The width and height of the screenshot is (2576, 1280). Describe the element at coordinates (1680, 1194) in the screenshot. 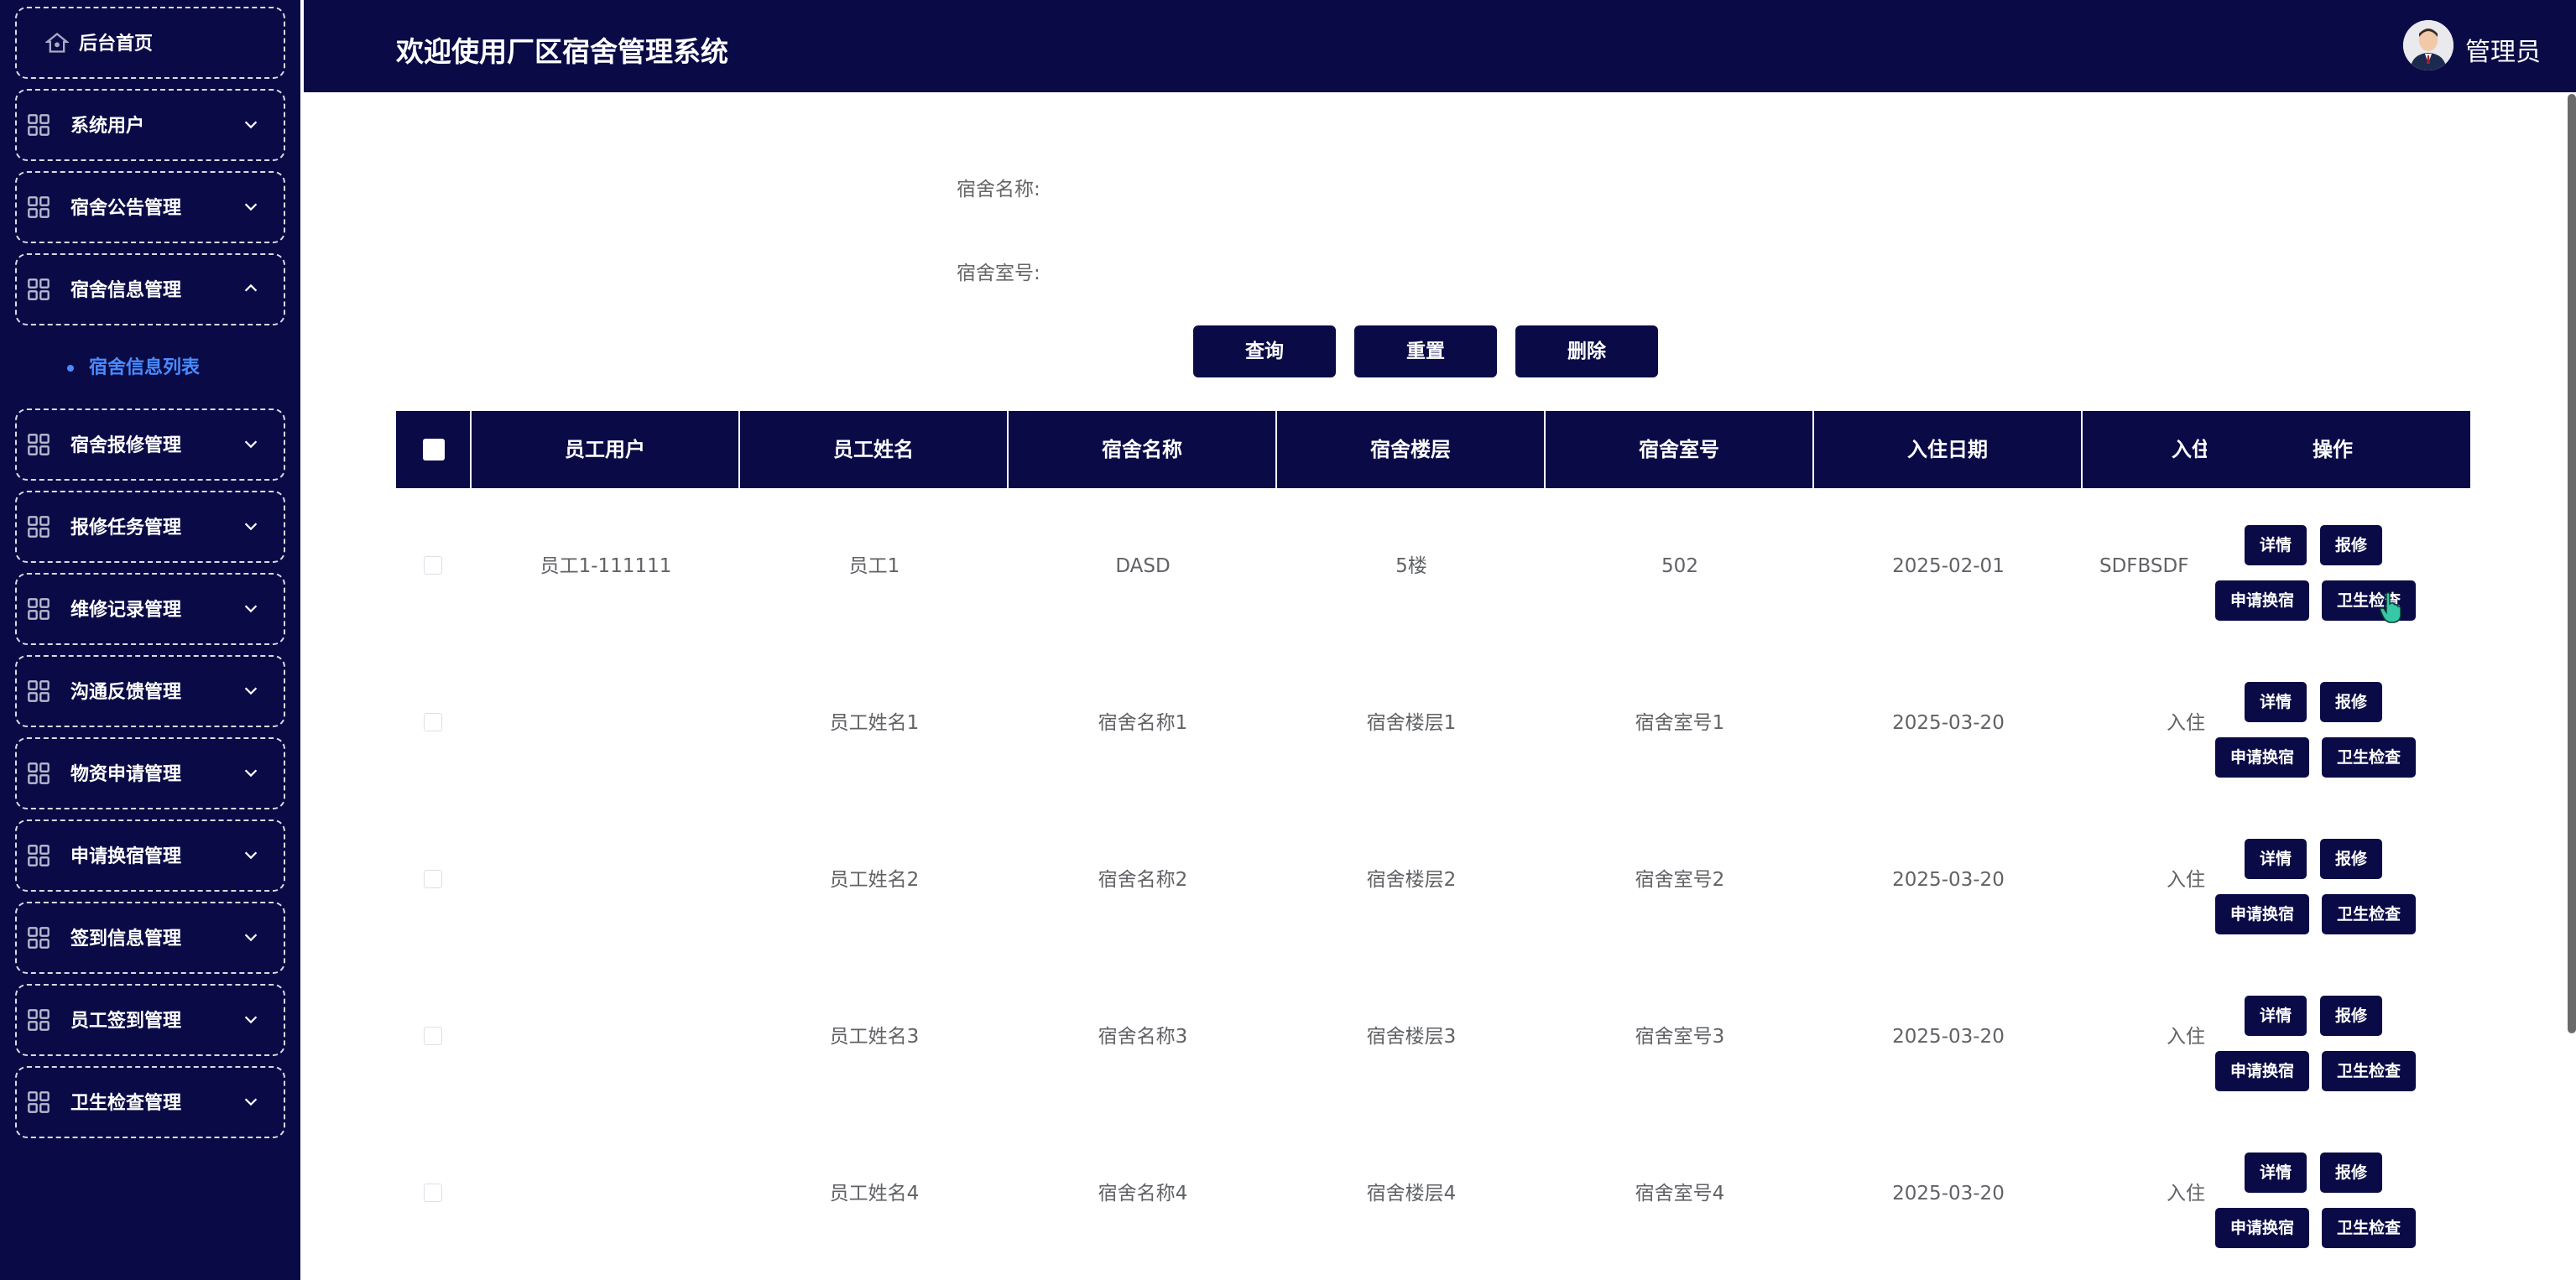

I see `cell-room: 宿舍室号4` at that location.